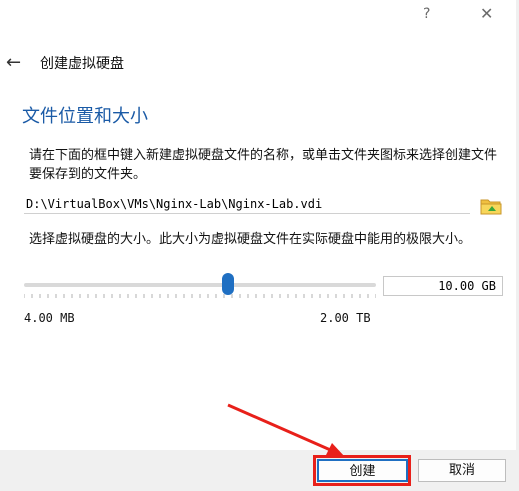 This screenshot has height=491, width=519. What do you see at coordinates (200, 285) in the screenshot?
I see `size-slider-track` at bounding box center [200, 285].